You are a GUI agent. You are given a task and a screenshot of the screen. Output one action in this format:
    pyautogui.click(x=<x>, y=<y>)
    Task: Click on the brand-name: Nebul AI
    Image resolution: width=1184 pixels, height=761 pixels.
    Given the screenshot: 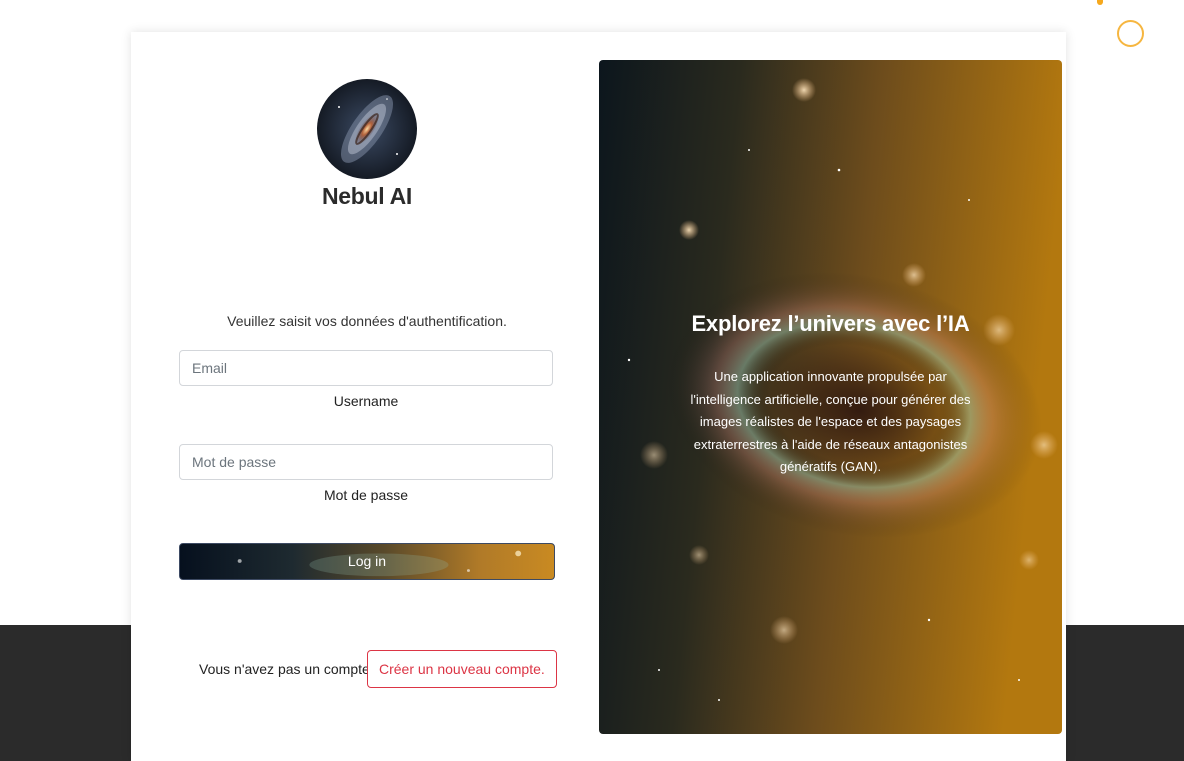 What is the action you would take?
    pyautogui.click(x=367, y=196)
    